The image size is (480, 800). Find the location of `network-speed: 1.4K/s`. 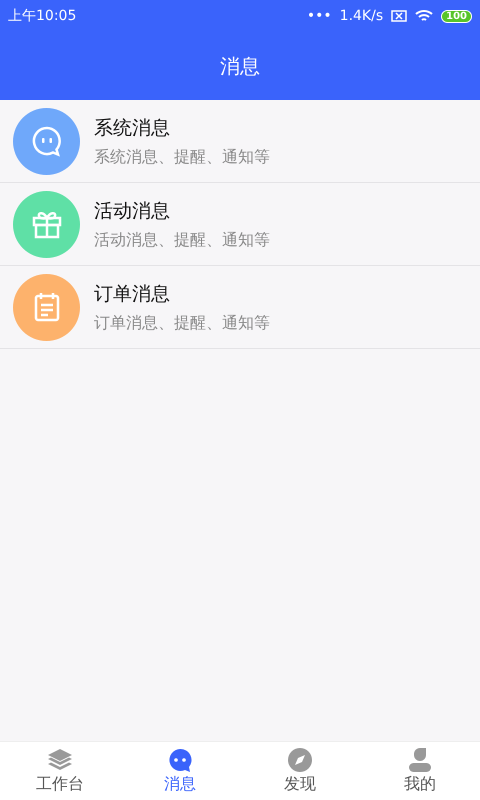

network-speed: 1.4K/s is located at coordinates (362, 16).